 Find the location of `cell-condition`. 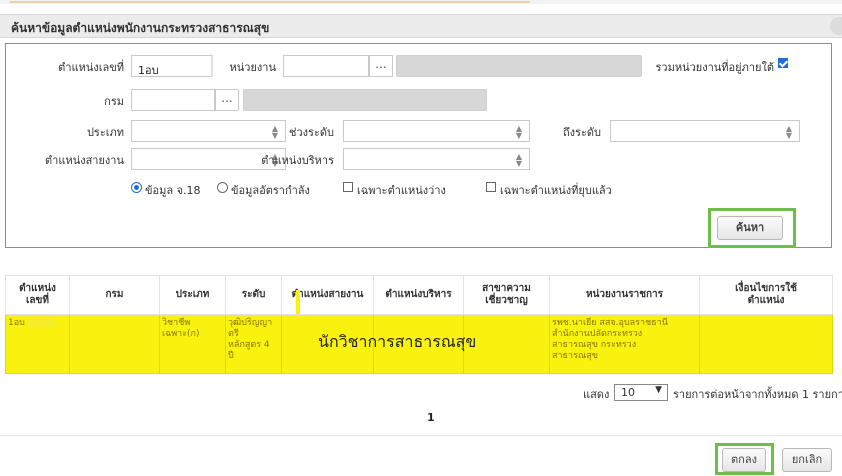

cell-condition is located at coordinates (766, 344).